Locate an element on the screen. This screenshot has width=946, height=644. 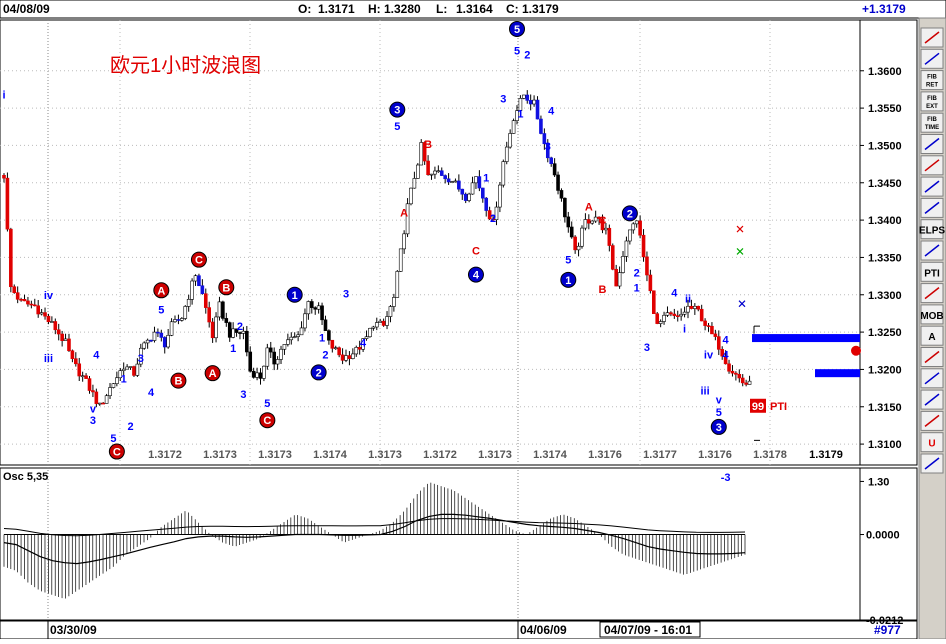
grid-icon is located at coordinates (932, 293).